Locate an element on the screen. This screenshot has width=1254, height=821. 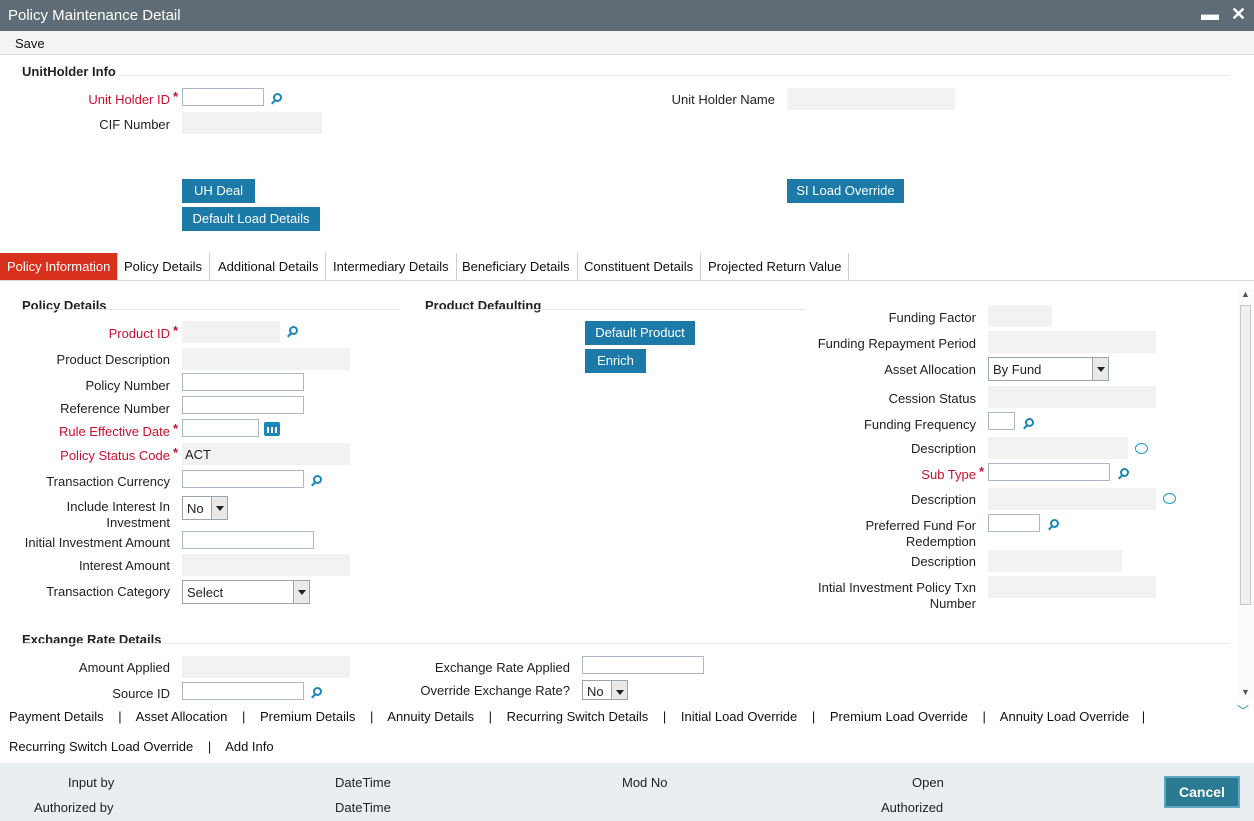
funding-factor-field is located at coordinates (1020, 316).